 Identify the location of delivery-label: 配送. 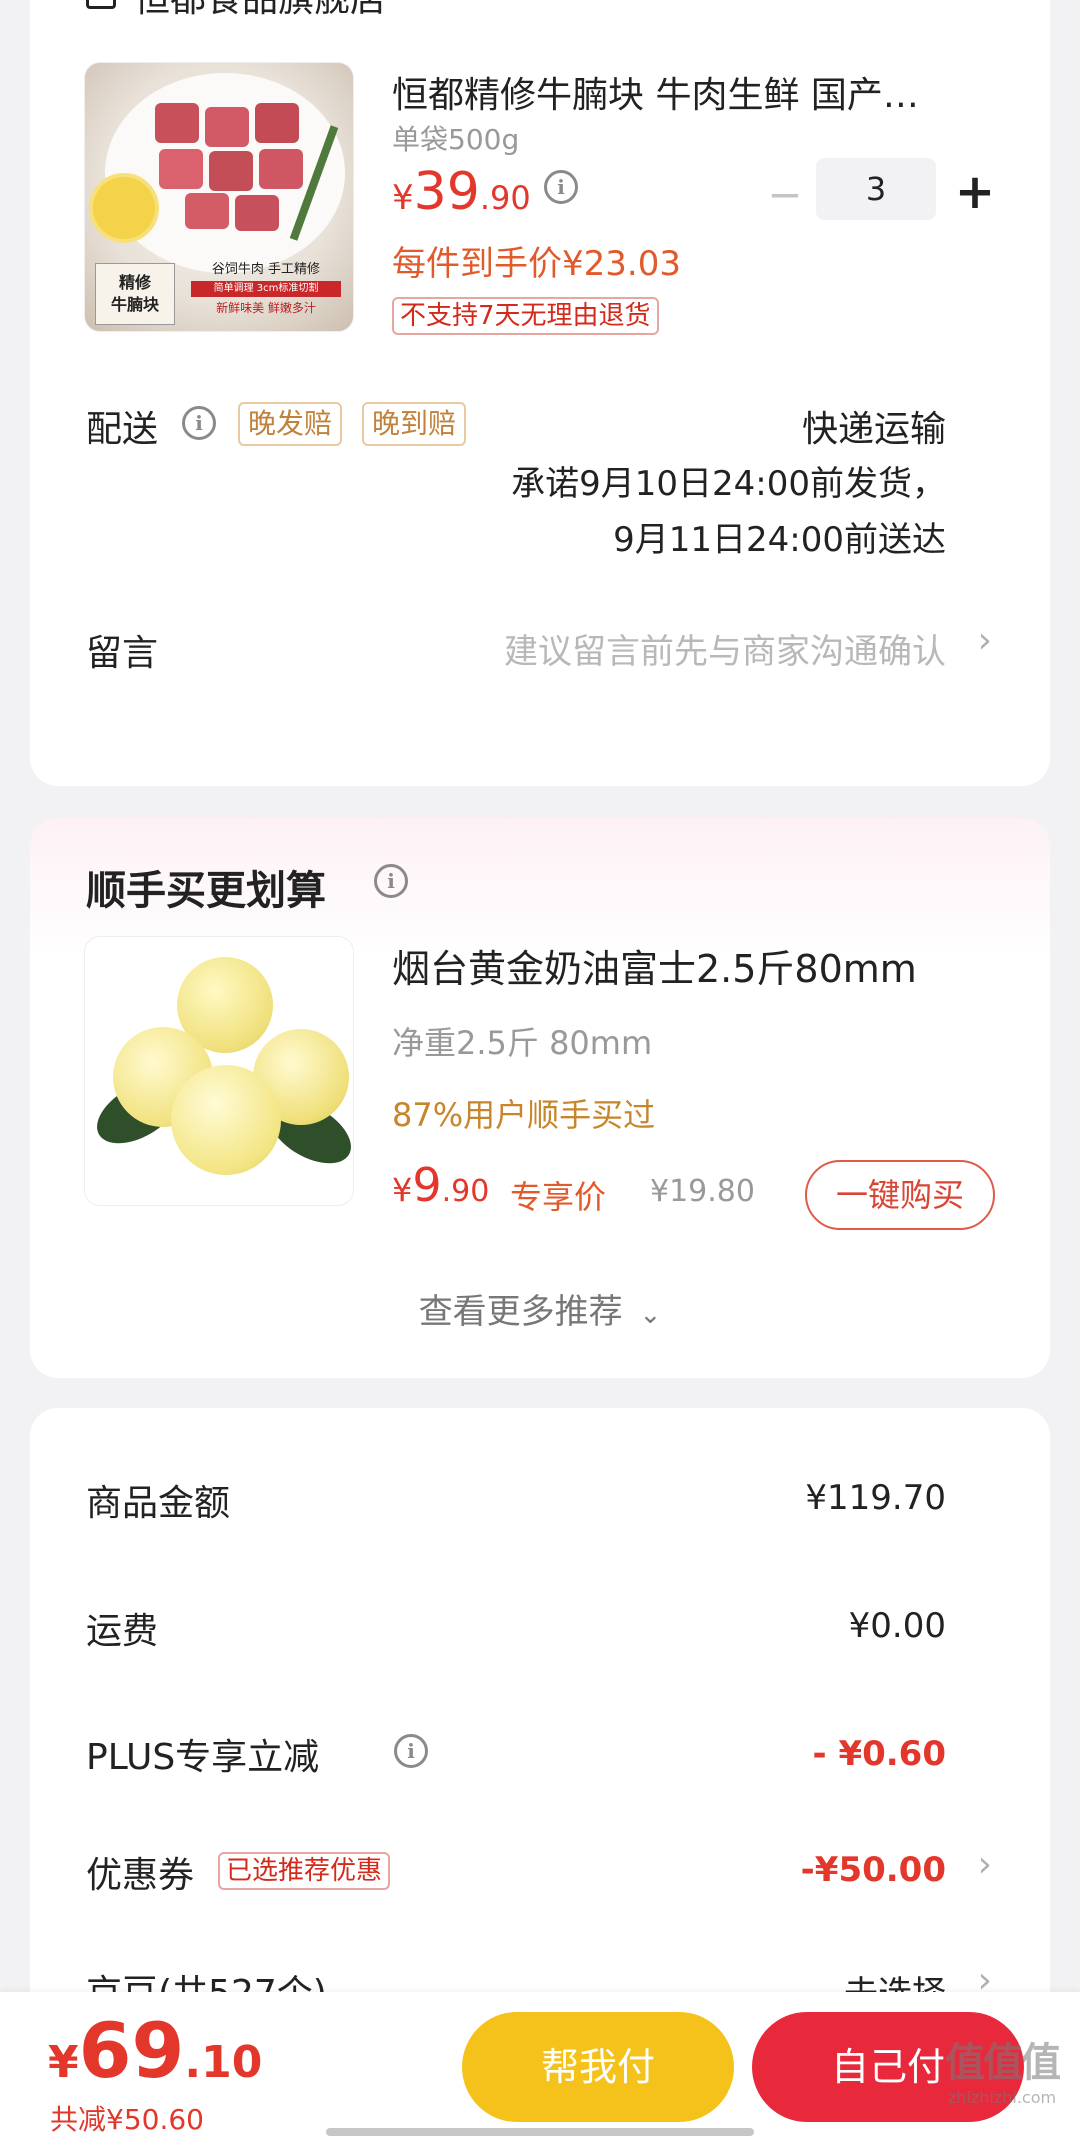
(122, 429).